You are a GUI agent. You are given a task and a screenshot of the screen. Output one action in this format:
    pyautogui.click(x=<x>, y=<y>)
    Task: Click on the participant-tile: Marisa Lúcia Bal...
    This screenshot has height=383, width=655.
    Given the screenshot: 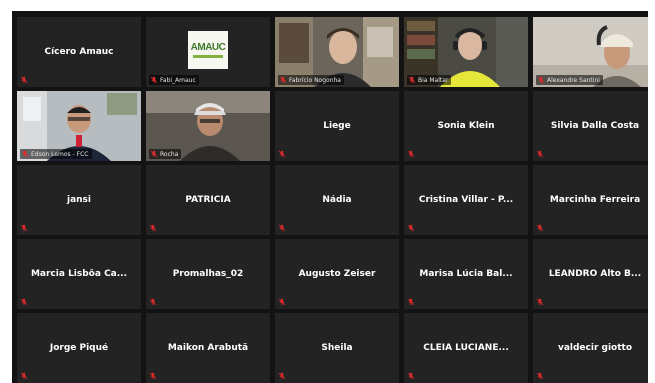 What is the action you would take?
    pyautogui.click(x=466, y=274)
    